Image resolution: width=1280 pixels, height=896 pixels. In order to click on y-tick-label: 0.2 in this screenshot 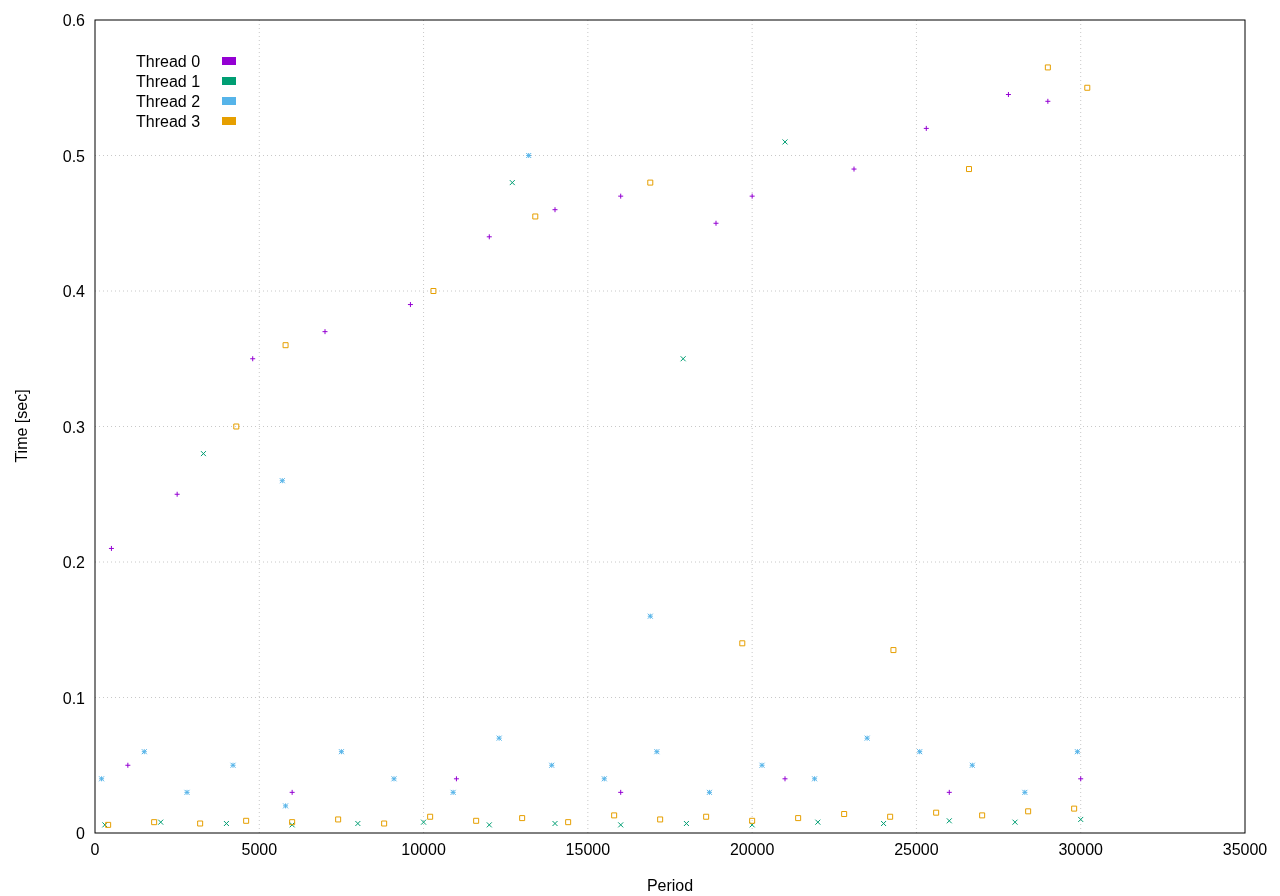, I will do `click(73, 562)`.